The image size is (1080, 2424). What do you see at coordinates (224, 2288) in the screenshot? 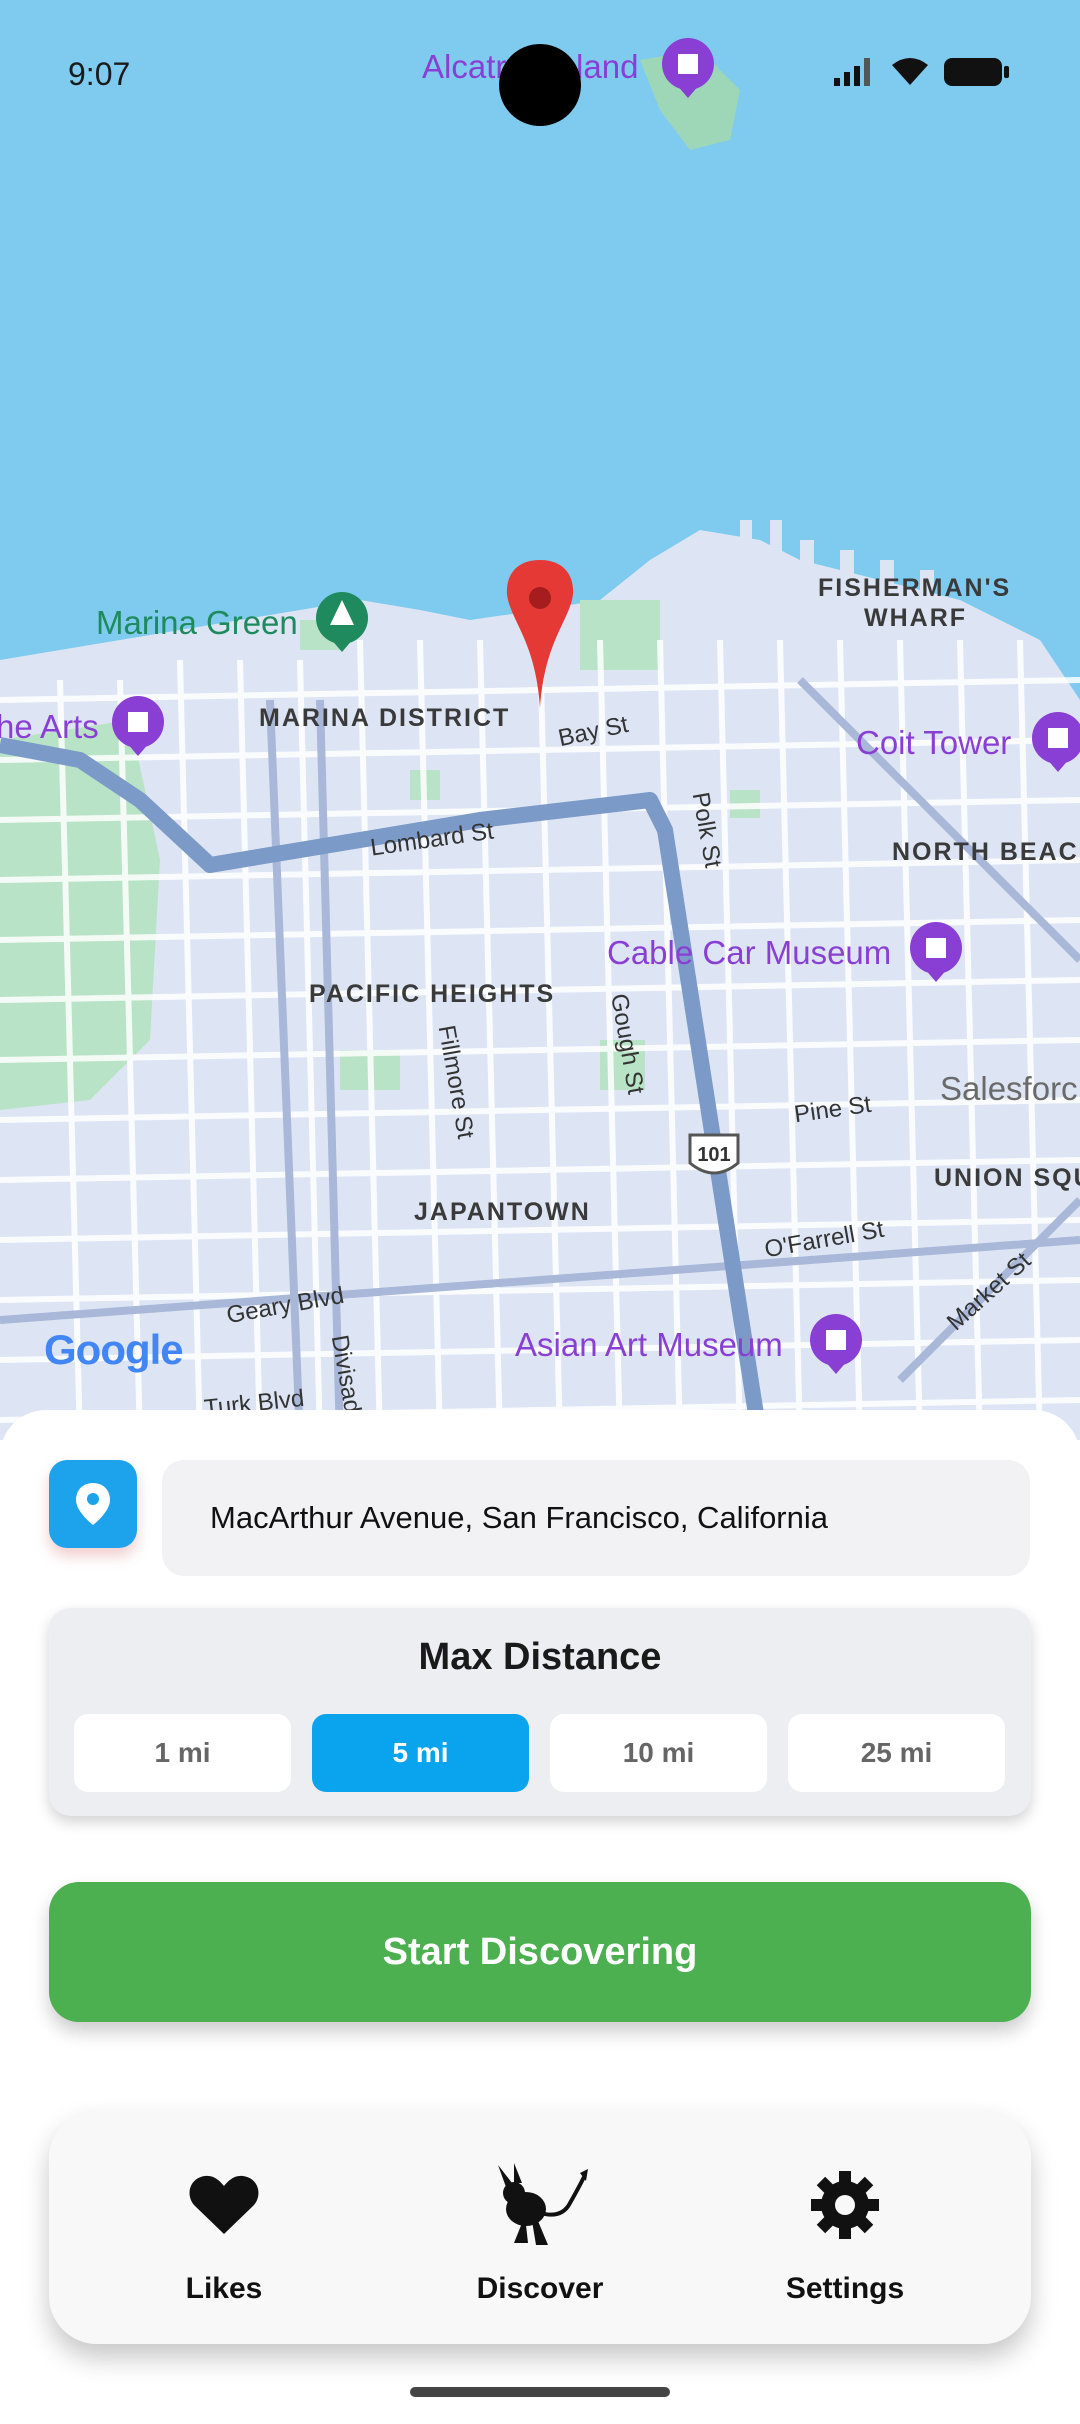
I see `nav-label-likes: Likes` at bounding box center [224, 2288].